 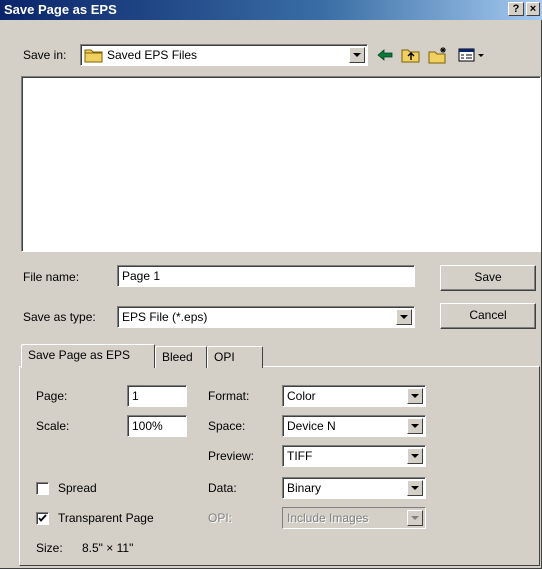 I want to click on page-value: 1, so click(x=135, y=396).